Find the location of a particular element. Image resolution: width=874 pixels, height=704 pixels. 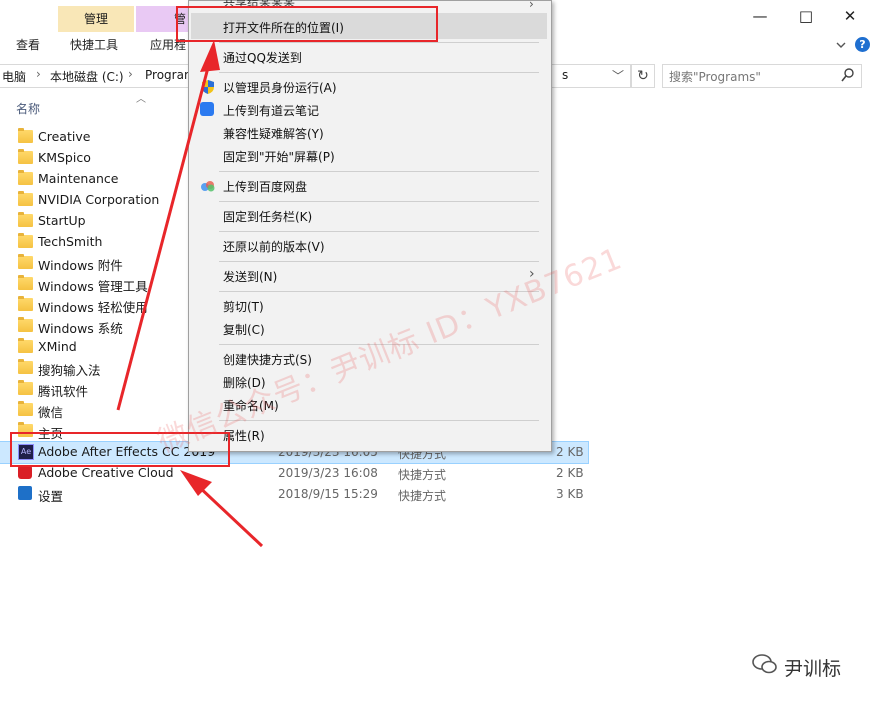

item-name: 设置 is located at coordinates (51, 496).